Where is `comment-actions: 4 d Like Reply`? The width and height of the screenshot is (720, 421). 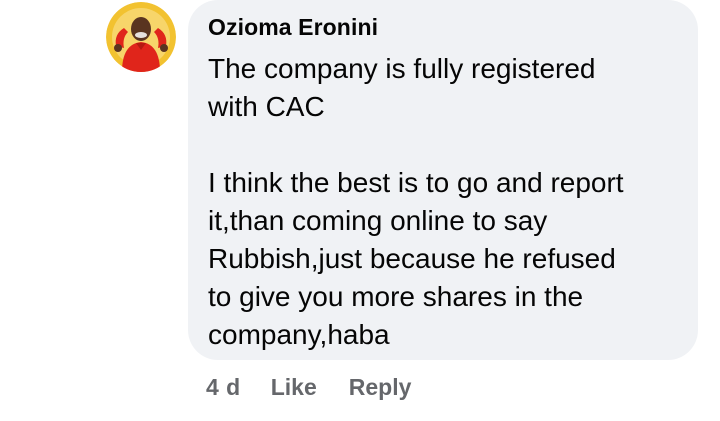 comment-actions: 4 d Like Reply is located at coordinates (308, 387).